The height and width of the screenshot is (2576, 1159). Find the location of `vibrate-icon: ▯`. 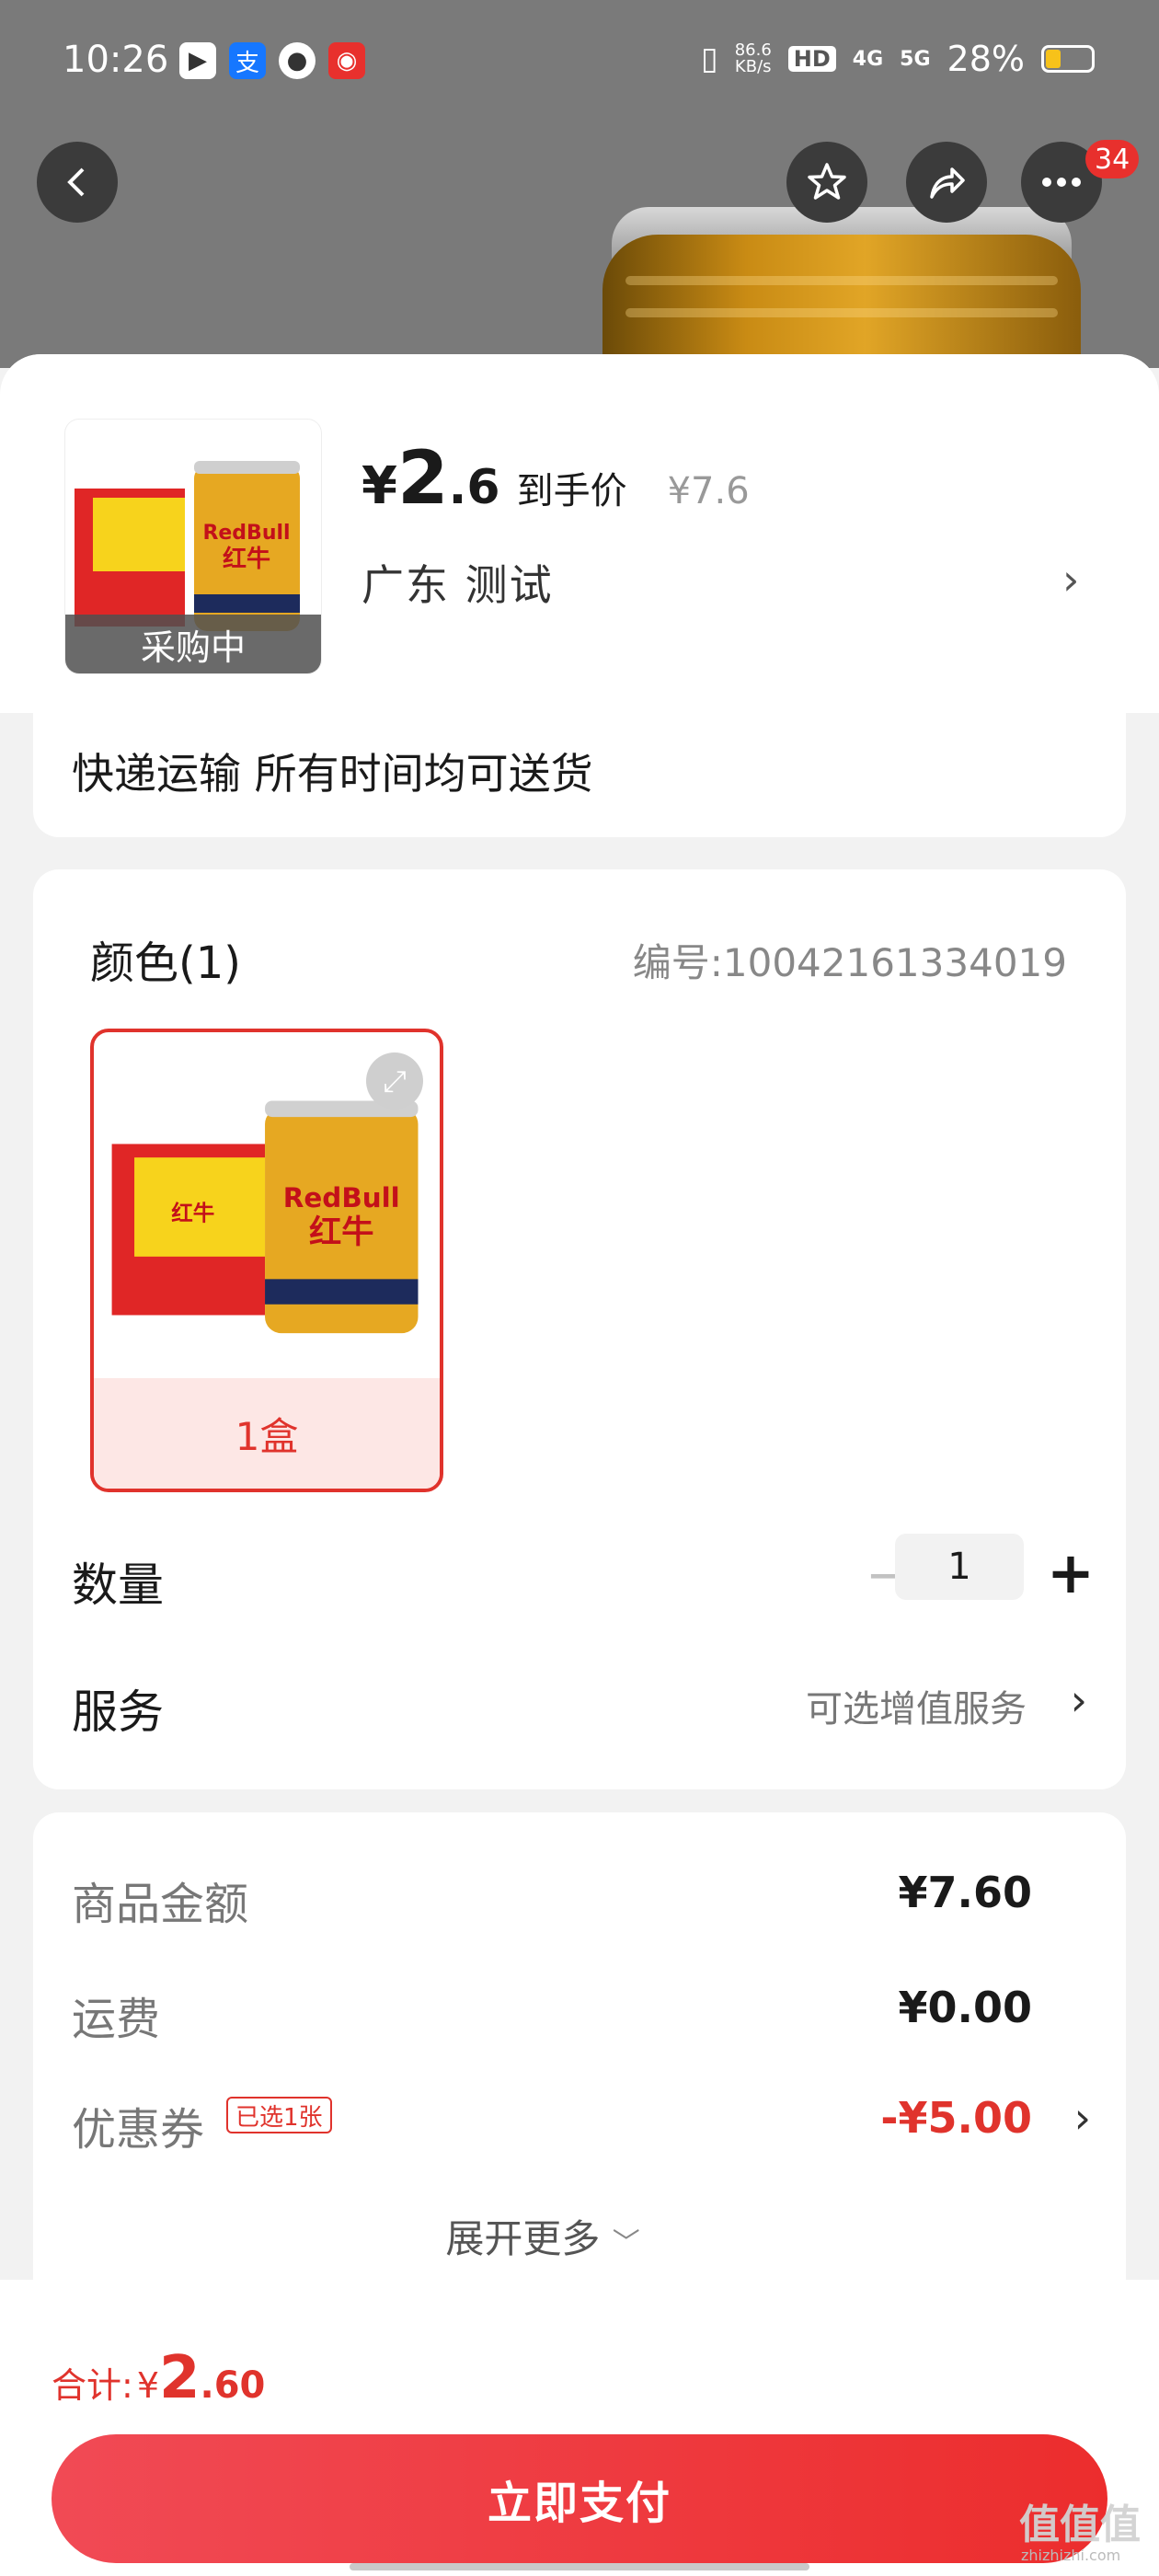

vibrate-icon: ▯ is located at coordinates (709, 58).